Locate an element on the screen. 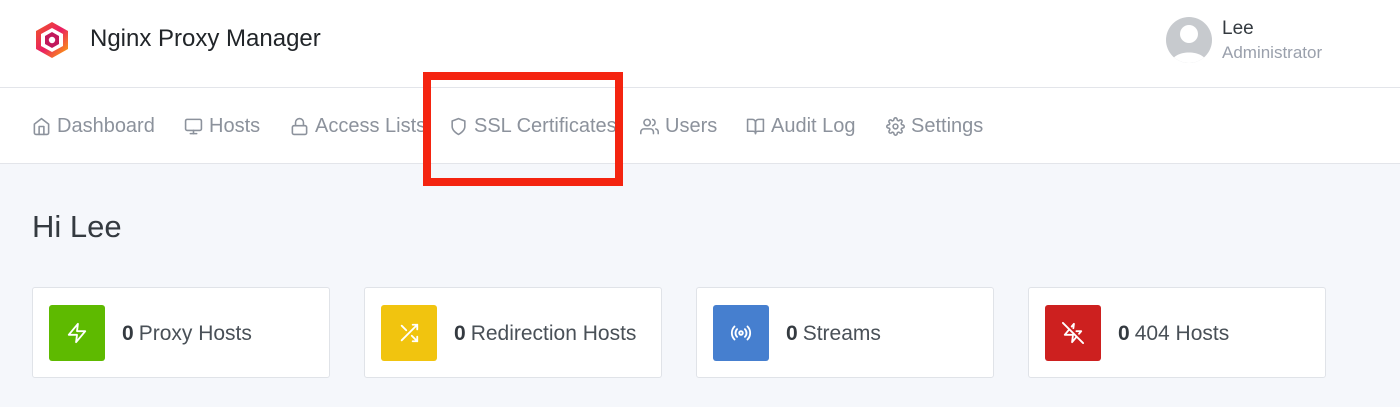 This screenshot has width=1400, height=407. nav-item-label: Dashboard is located at coordinates (106, 125).